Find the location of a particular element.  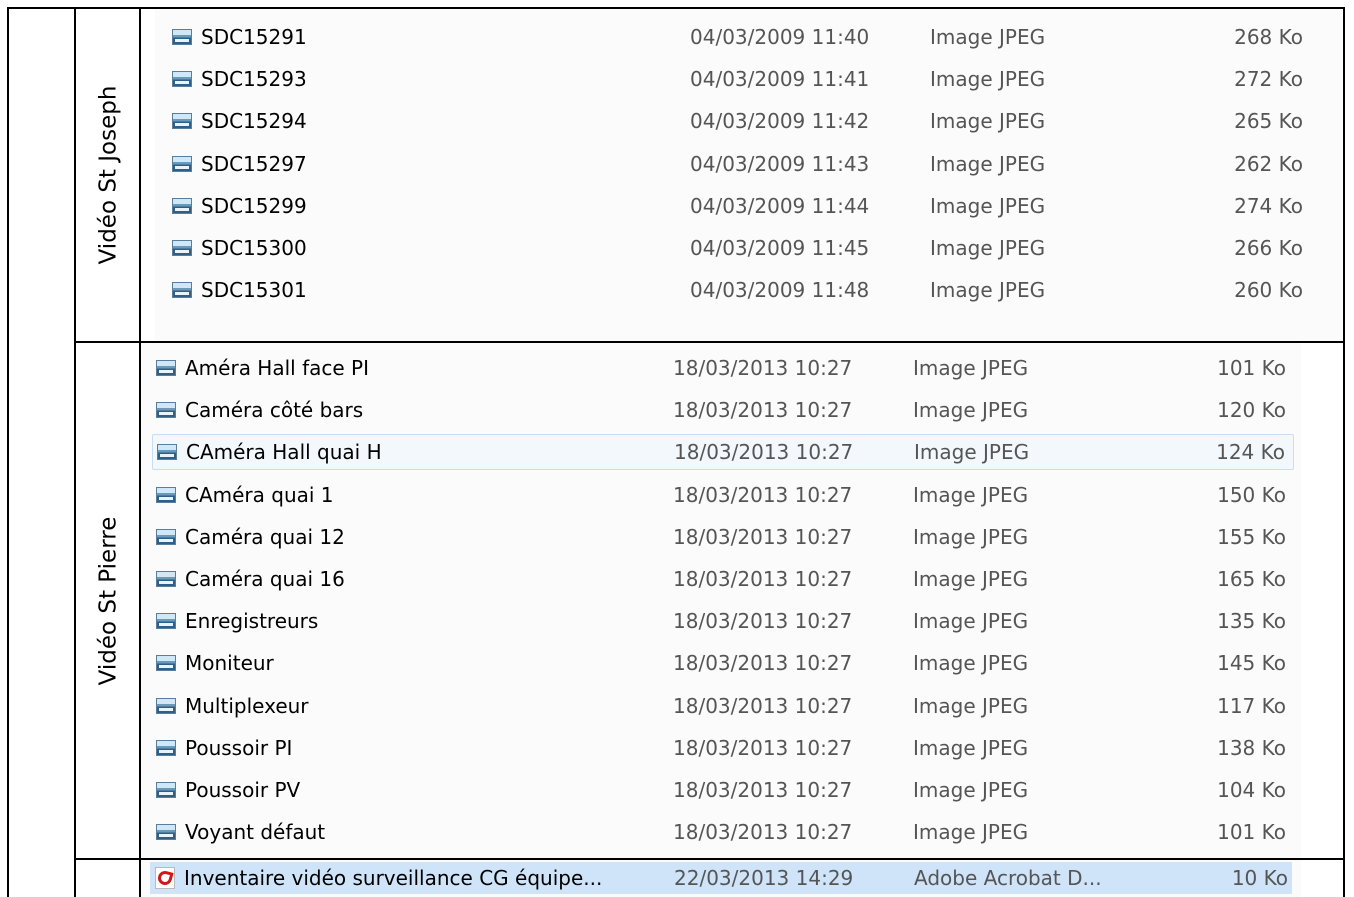

file-date: 04/03/2009 11:41 is located at coordinates (780, 79).